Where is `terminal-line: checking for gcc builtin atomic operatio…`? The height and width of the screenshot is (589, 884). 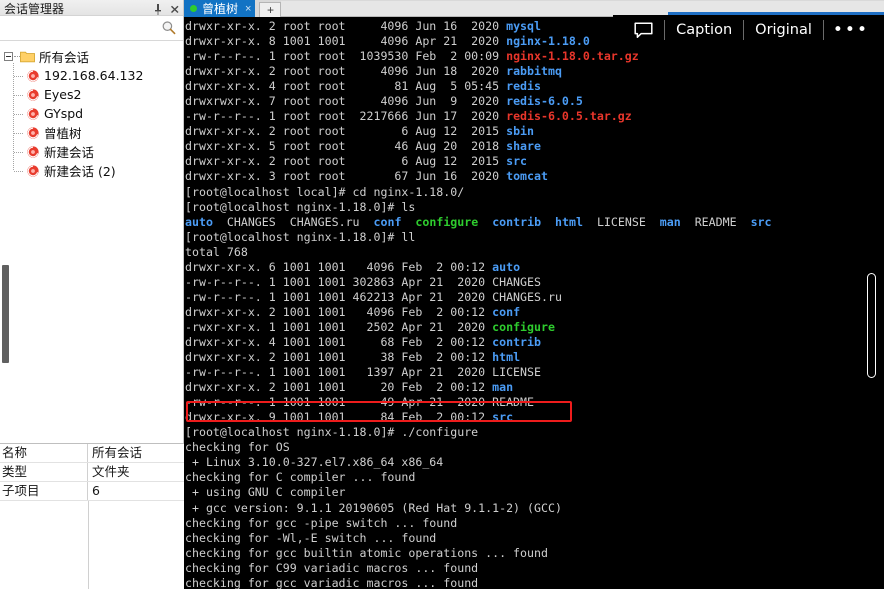
terminal-line: checking for gcc builtin atomic operatio… is located at coordinates (366, 552).